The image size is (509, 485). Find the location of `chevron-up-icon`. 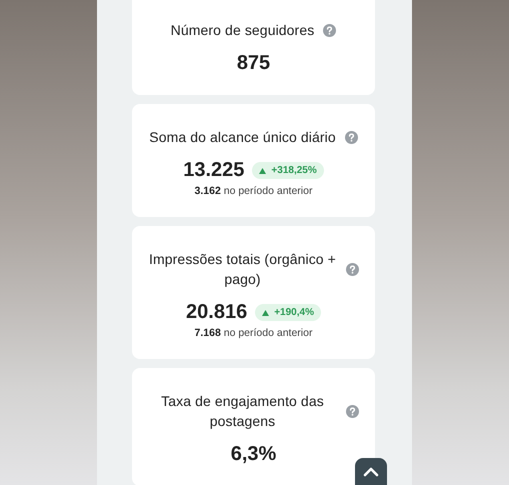

chevron-up-icon is located at coordinates (371, 472).